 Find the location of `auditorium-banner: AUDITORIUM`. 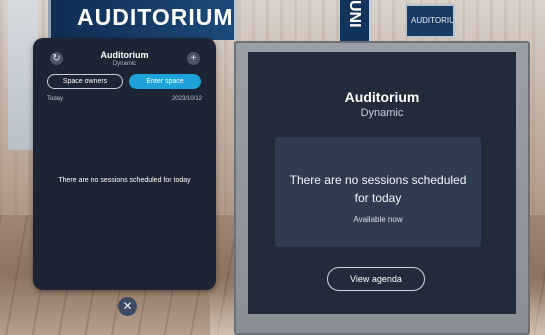

auditorium-banner: AUDITORIUM is located at coordinates (143, 20).